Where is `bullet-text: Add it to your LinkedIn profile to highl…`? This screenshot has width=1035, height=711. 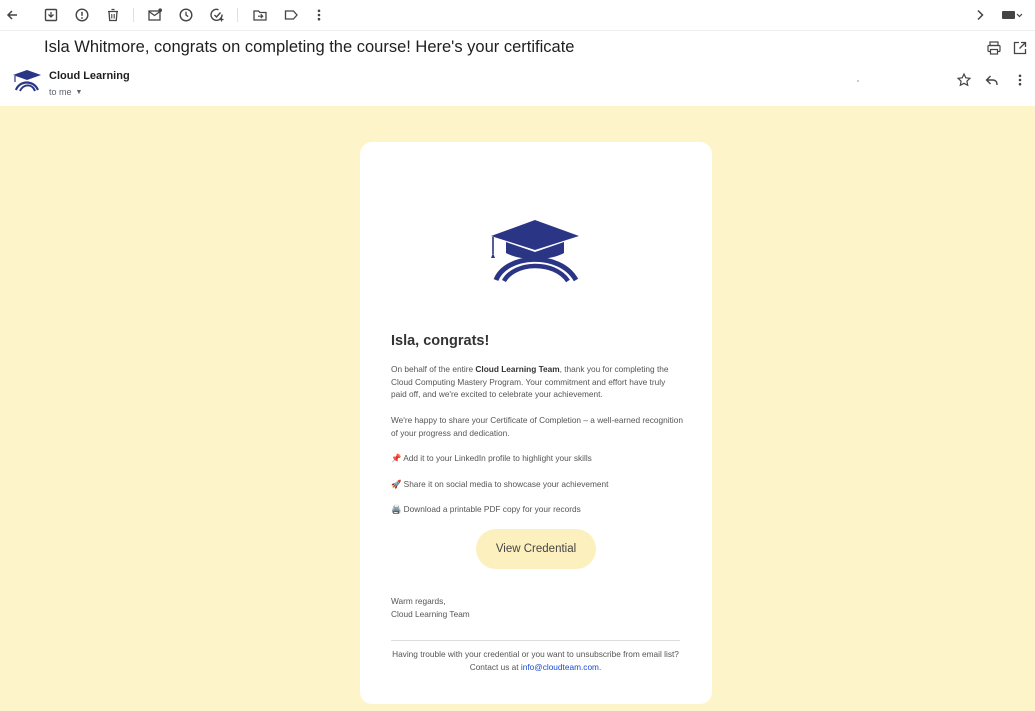
bullet-text: Add it to your LinkedIn profile to highl… is located at coordinates (497, 458).